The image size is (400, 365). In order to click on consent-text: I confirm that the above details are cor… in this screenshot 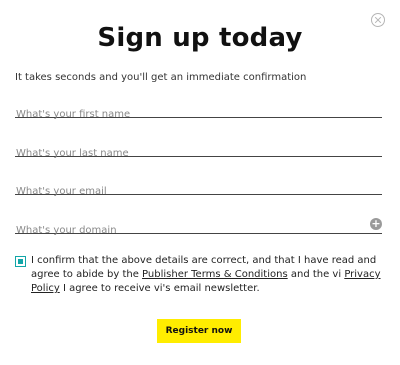, I will do `click(207, 275)`.